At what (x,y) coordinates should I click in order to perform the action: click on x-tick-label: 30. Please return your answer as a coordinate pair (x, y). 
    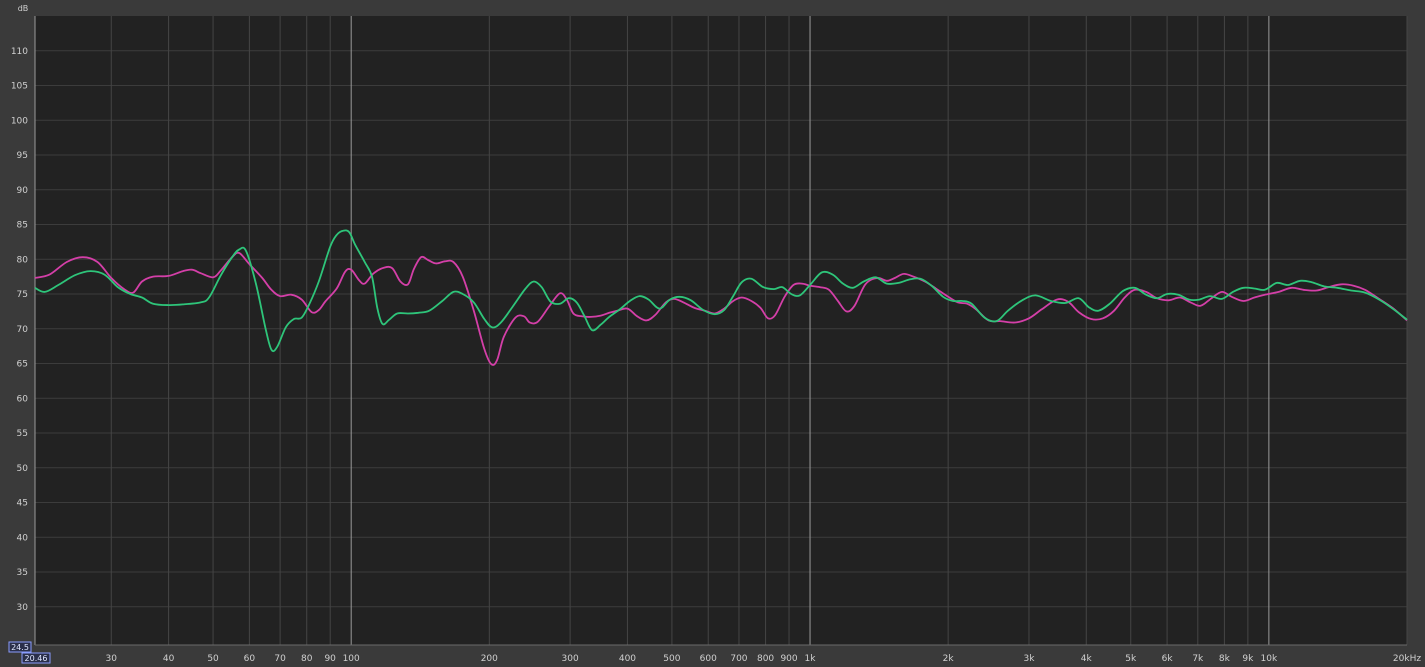
    Looking at the image, I should click on (112, 659).